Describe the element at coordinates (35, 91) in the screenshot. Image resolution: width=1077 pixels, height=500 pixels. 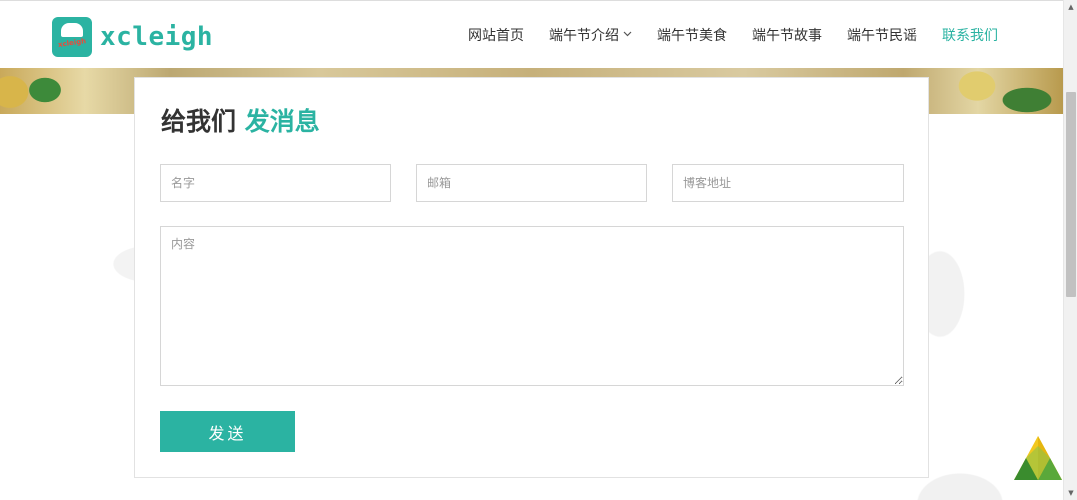
I see `zongzi-leaf-left` at that location.